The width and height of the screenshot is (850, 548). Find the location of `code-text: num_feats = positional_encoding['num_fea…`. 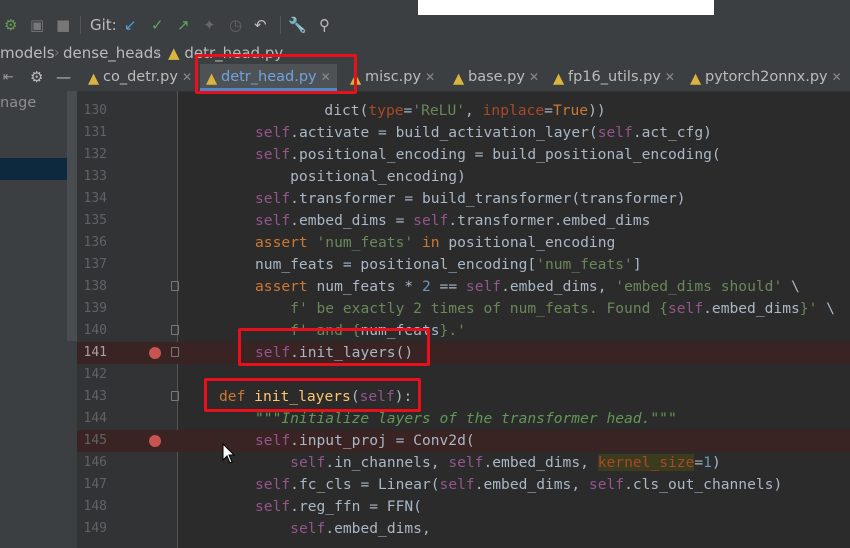

code-text: num_feats = positional_encoding['num_fea… is located at coordinates (448, 264).